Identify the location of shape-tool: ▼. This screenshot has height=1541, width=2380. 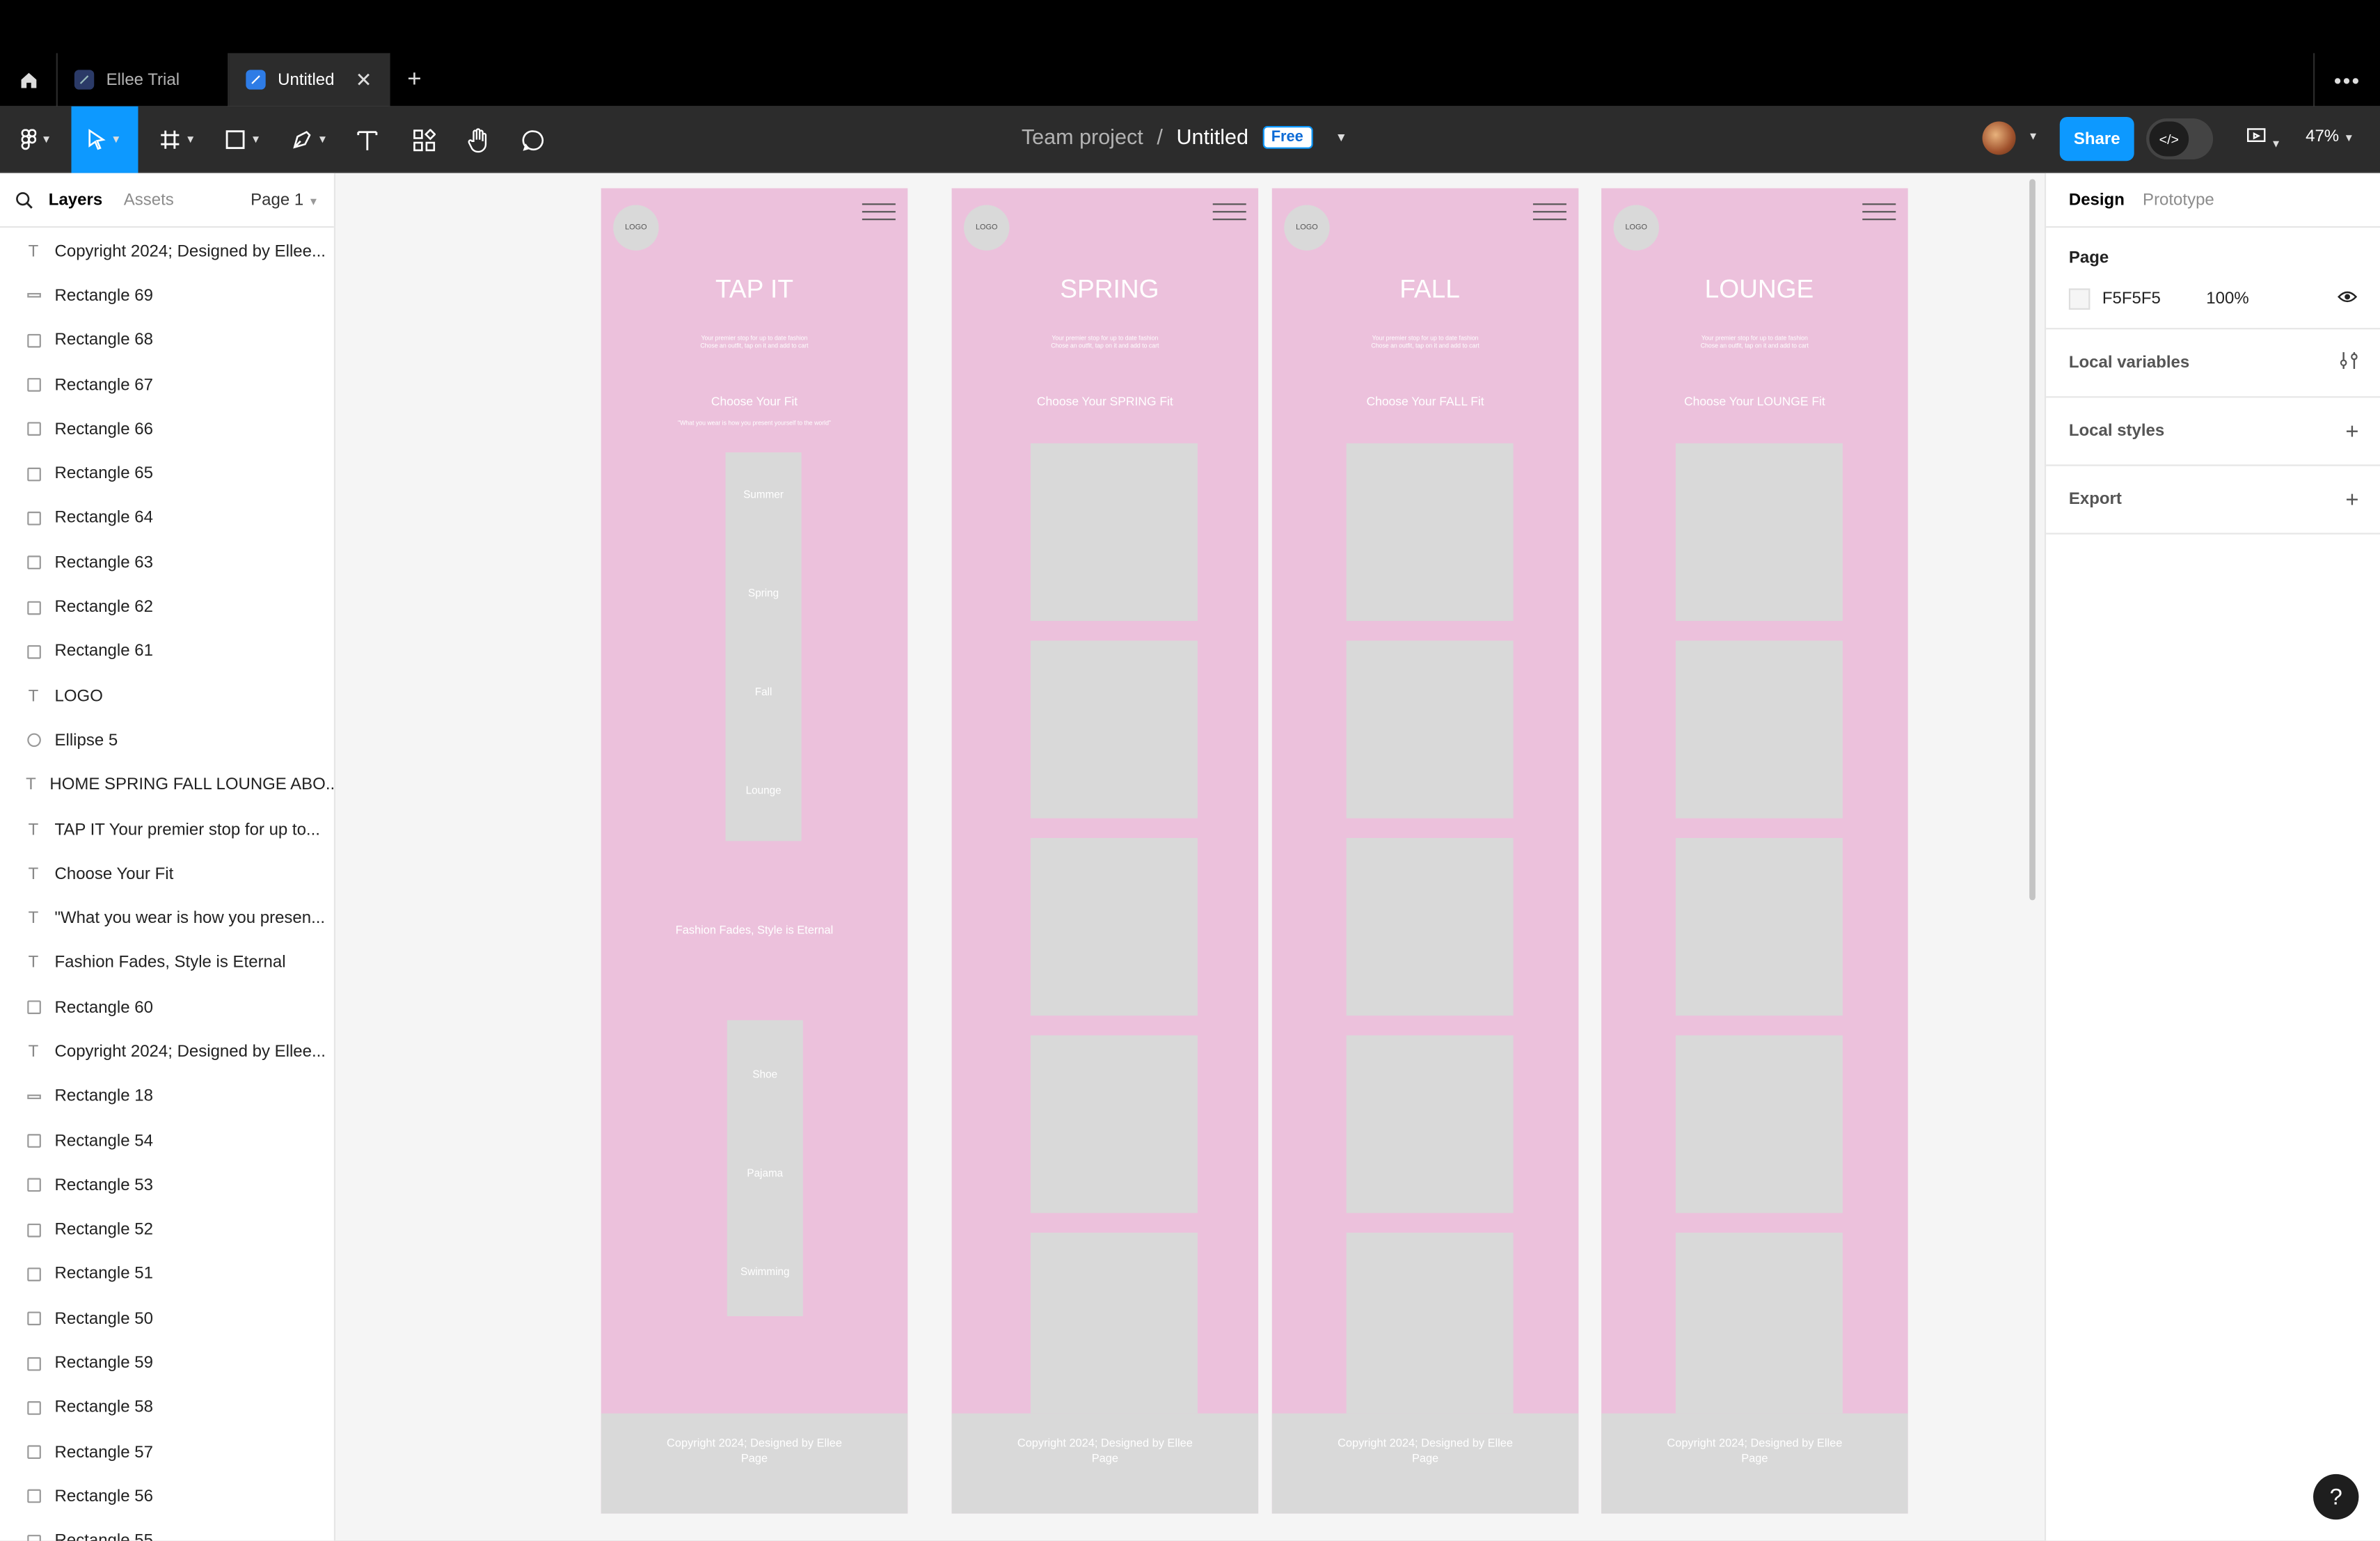
(243, 139).